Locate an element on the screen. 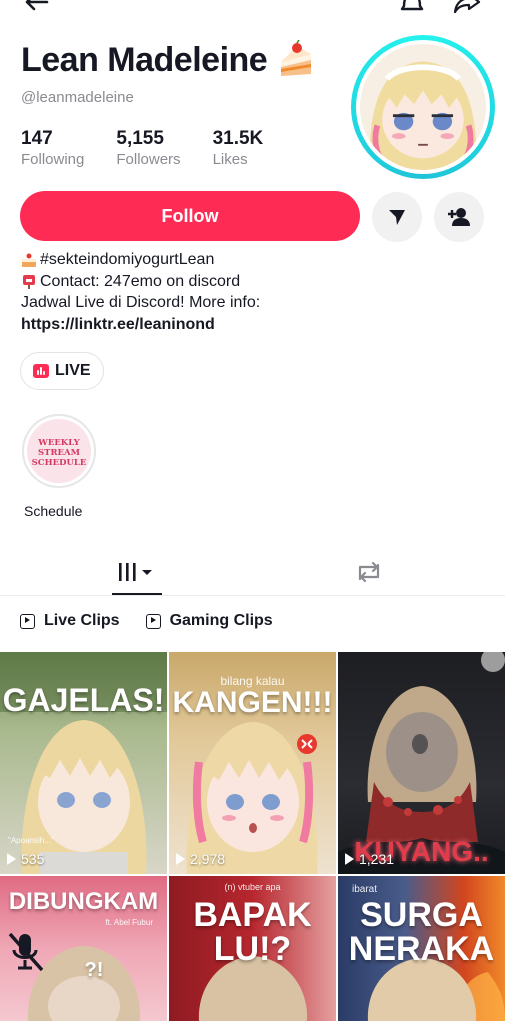 The width and height of the screenshot is (505, 1021). view-count: 2,978 is located at coordinates (200, 859).